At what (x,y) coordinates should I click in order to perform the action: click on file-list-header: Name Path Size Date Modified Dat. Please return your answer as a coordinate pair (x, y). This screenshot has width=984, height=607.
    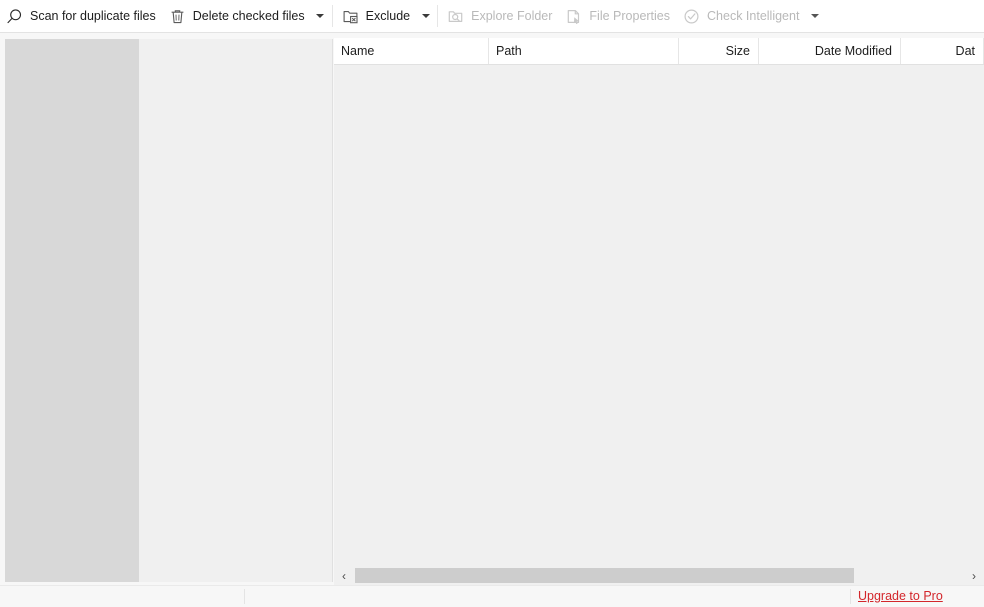
    Looking at the image, I should click on (659, 51).